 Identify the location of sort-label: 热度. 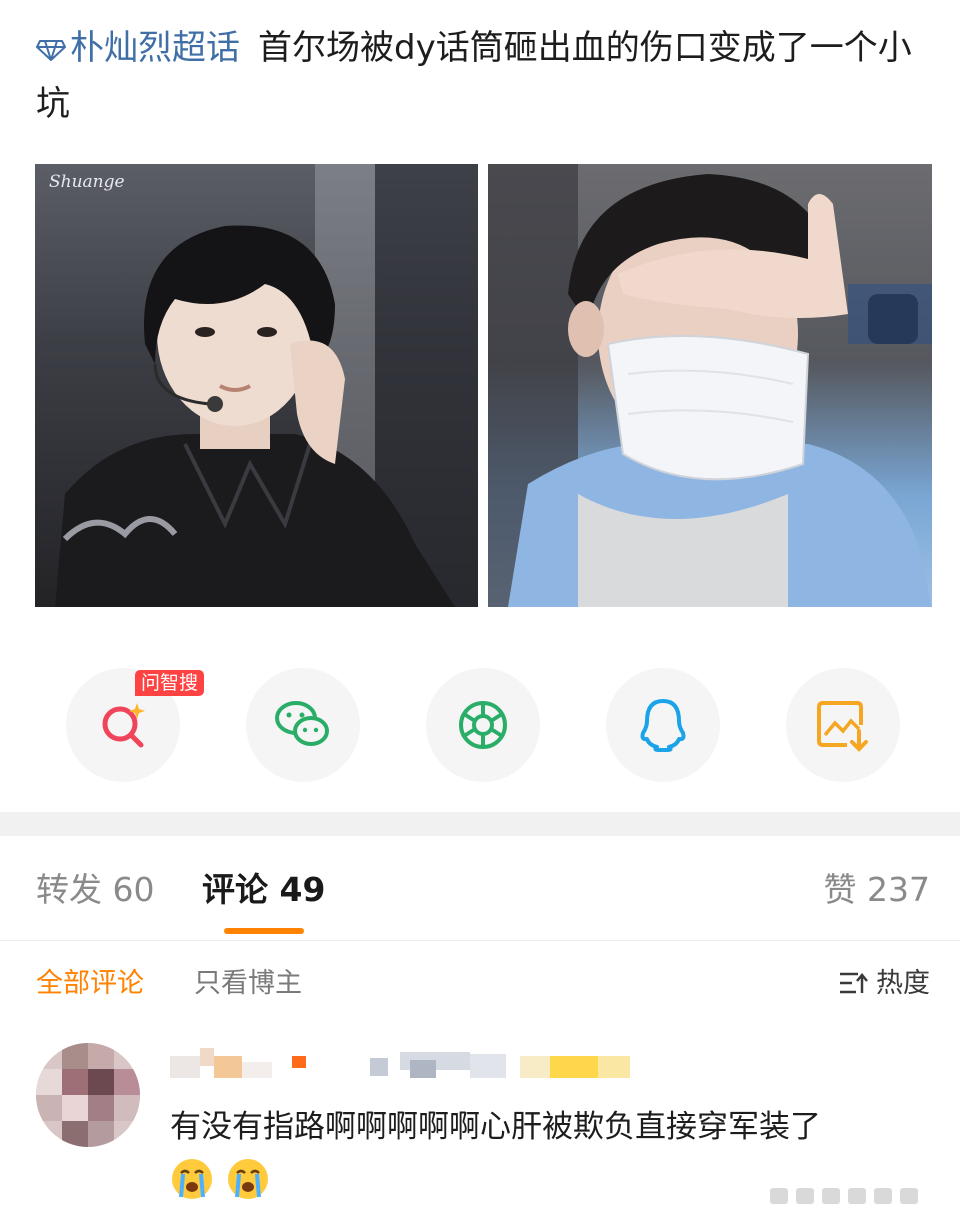
(903, 983).